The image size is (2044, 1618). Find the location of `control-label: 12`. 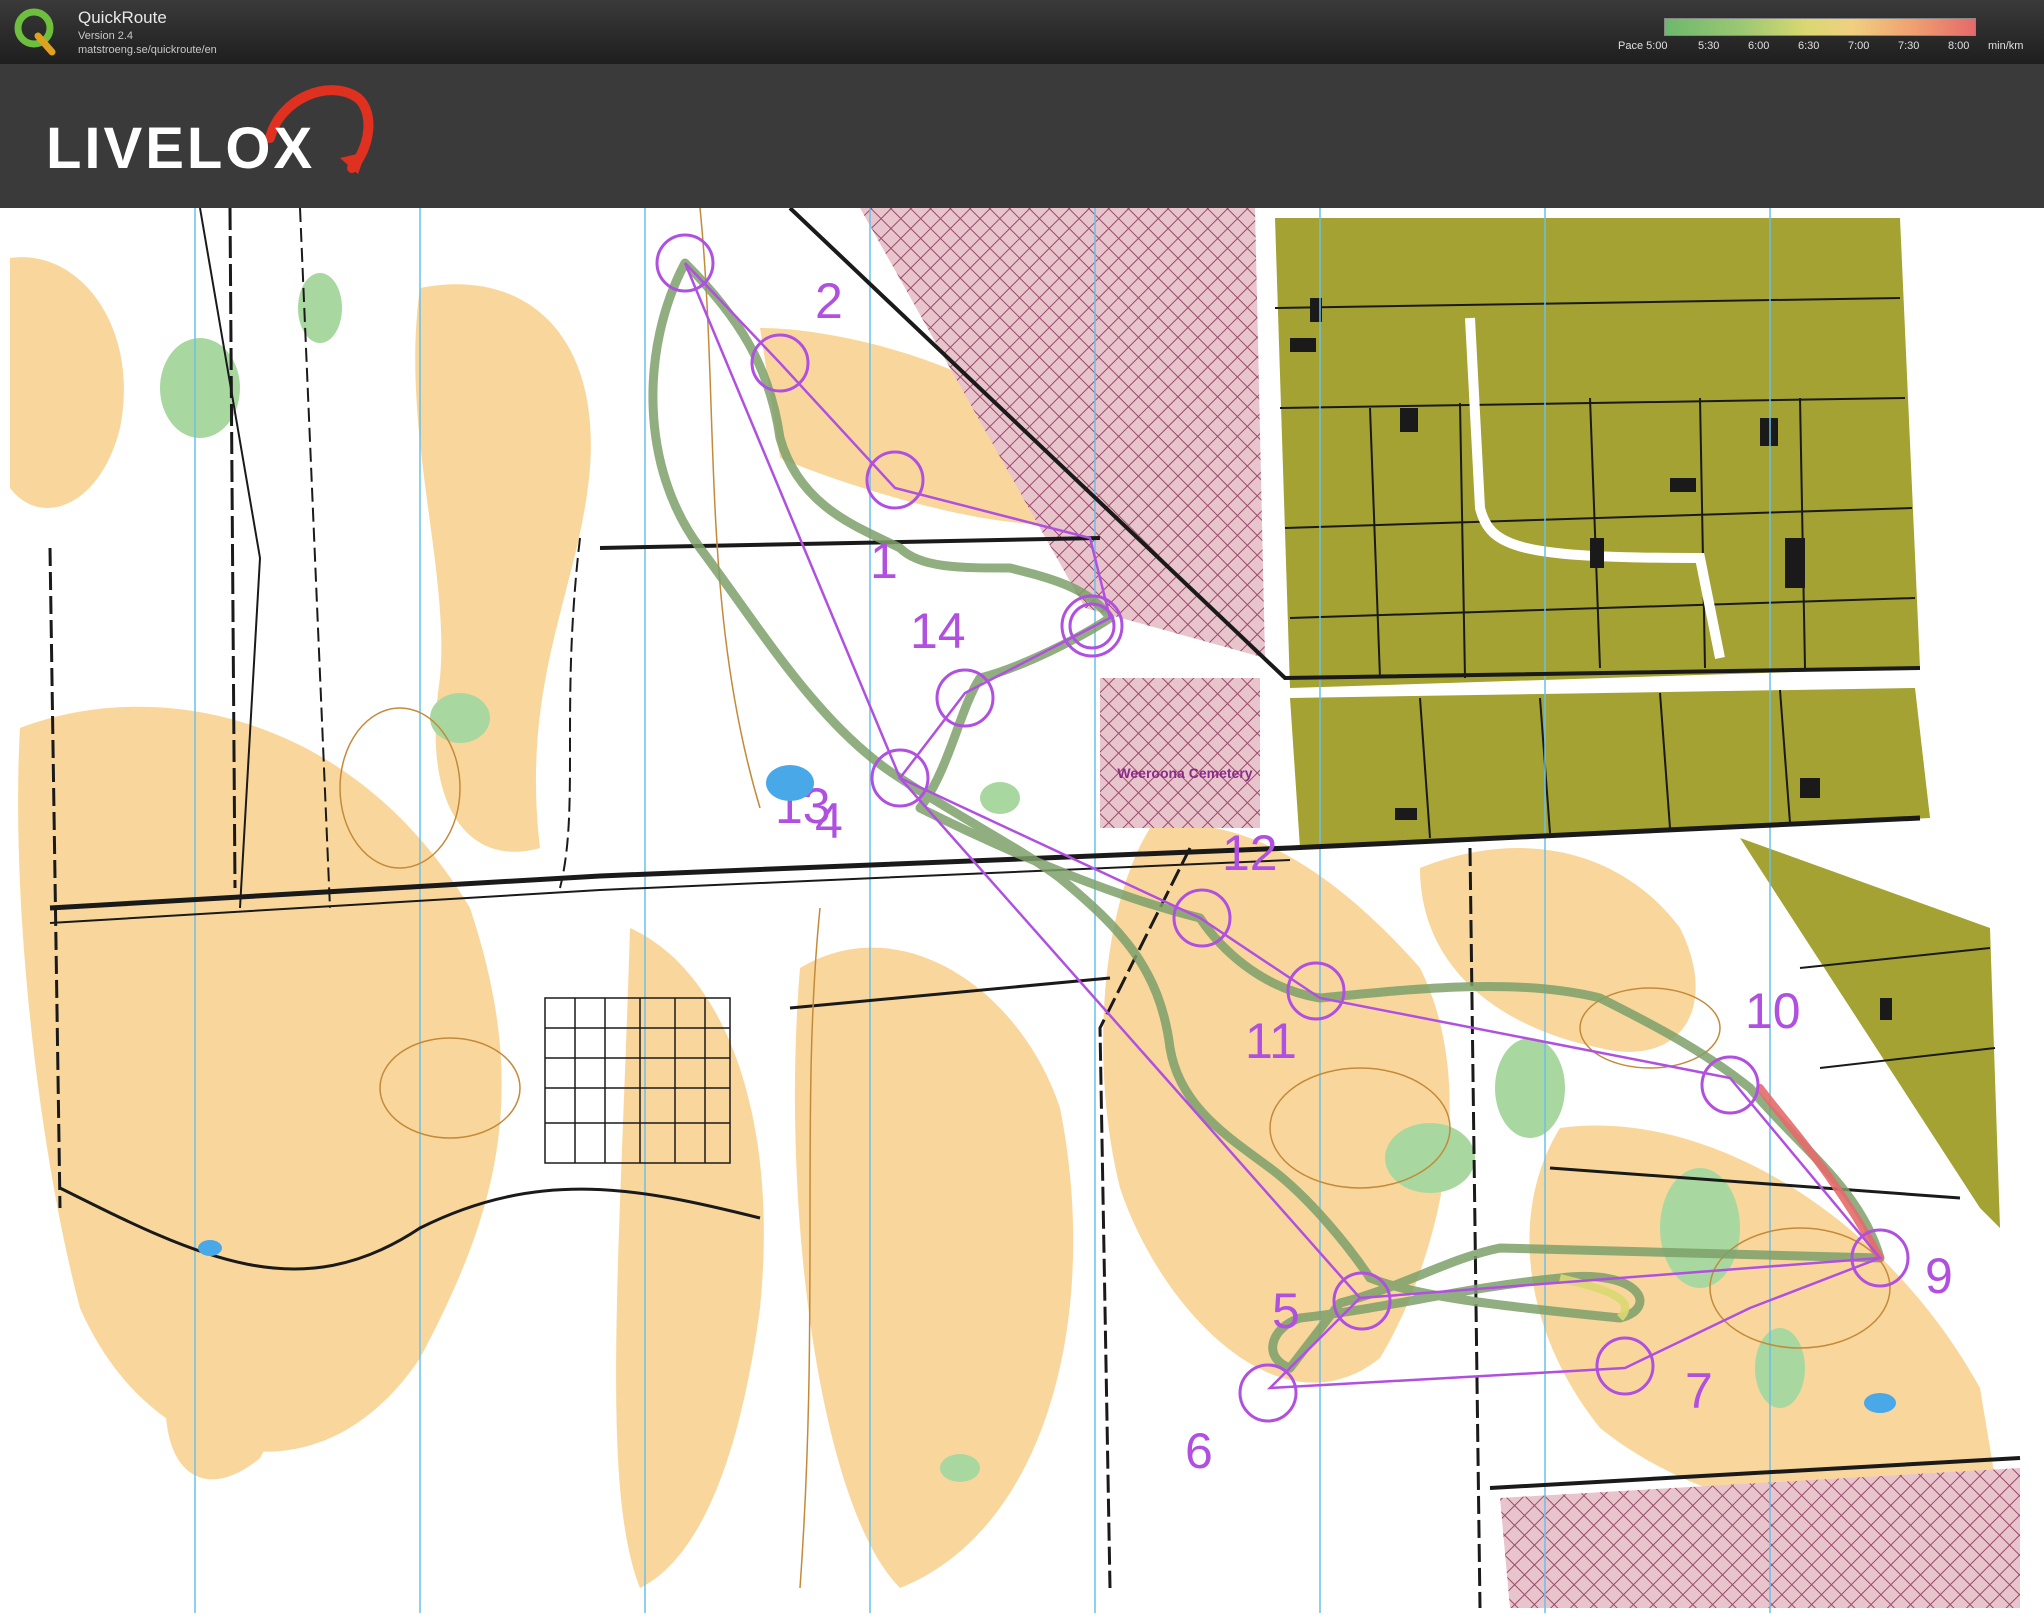

control-label: 12 is located at coordinates (1250, 853).